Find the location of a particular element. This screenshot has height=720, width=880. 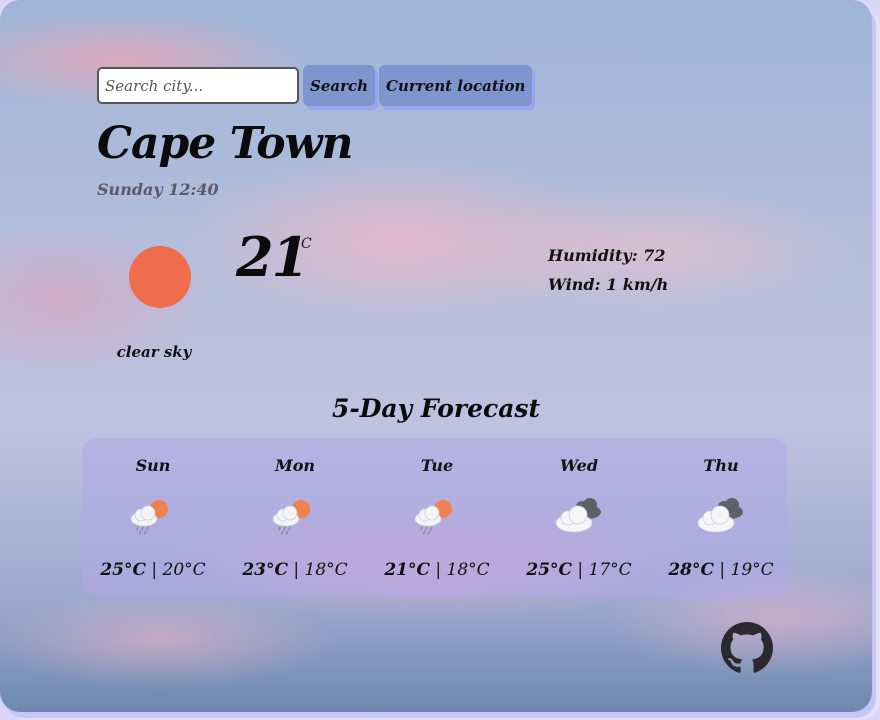

weather-stats: Humidity: 72 Wind: 1 km/h is located at coordinates (608, 270).